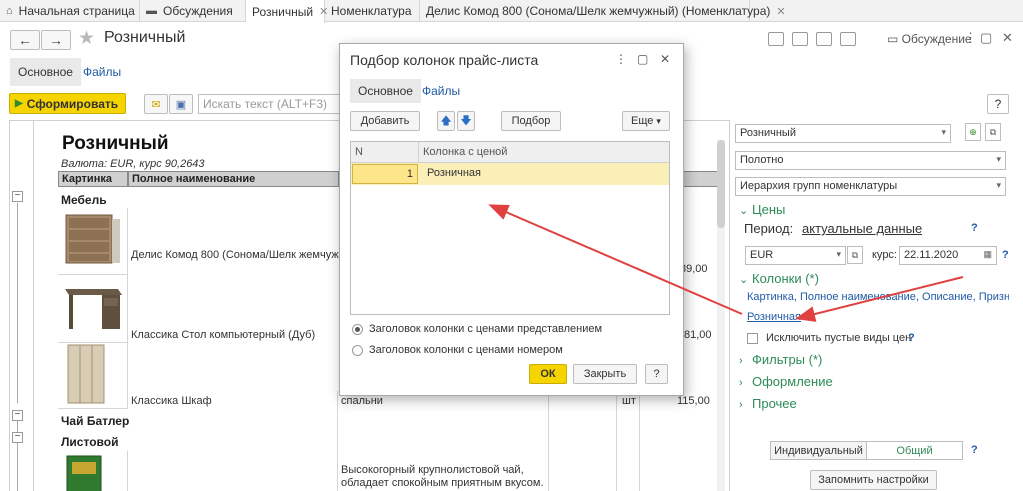 This screenshot has height=491, width=1023. Describe the element at coordinates (93, 179) in the screenshot. I see `column-header: Картинка` at that location.